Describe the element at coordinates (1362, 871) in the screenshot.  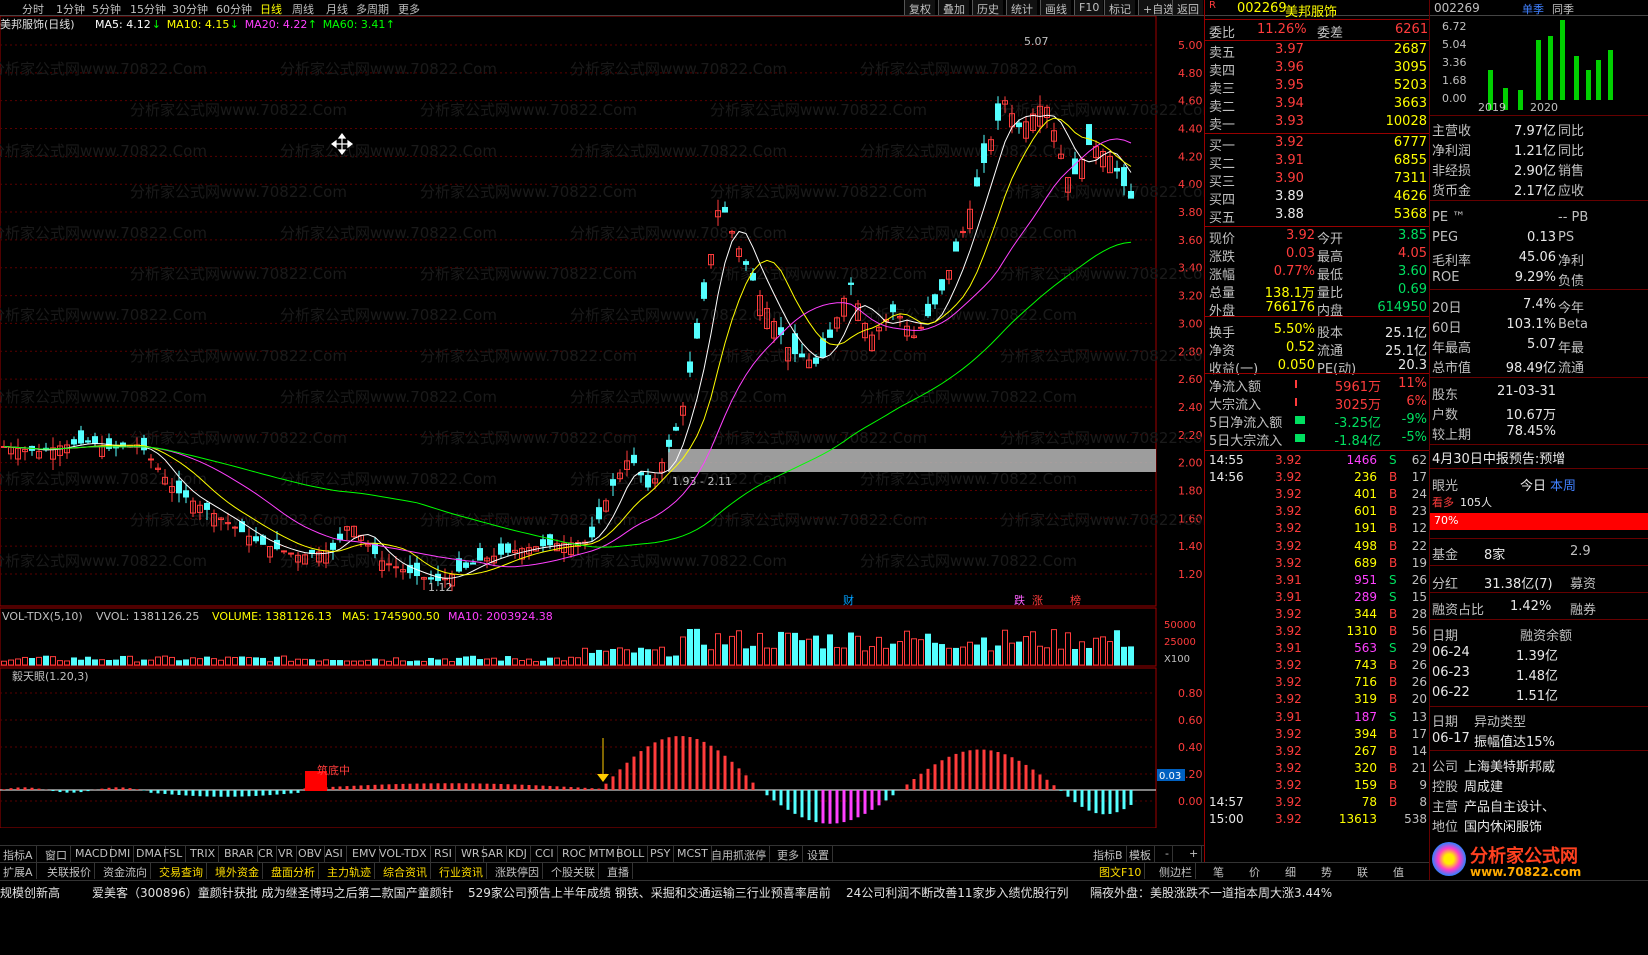
I see `orderbook-tab-4: 联` at that location.